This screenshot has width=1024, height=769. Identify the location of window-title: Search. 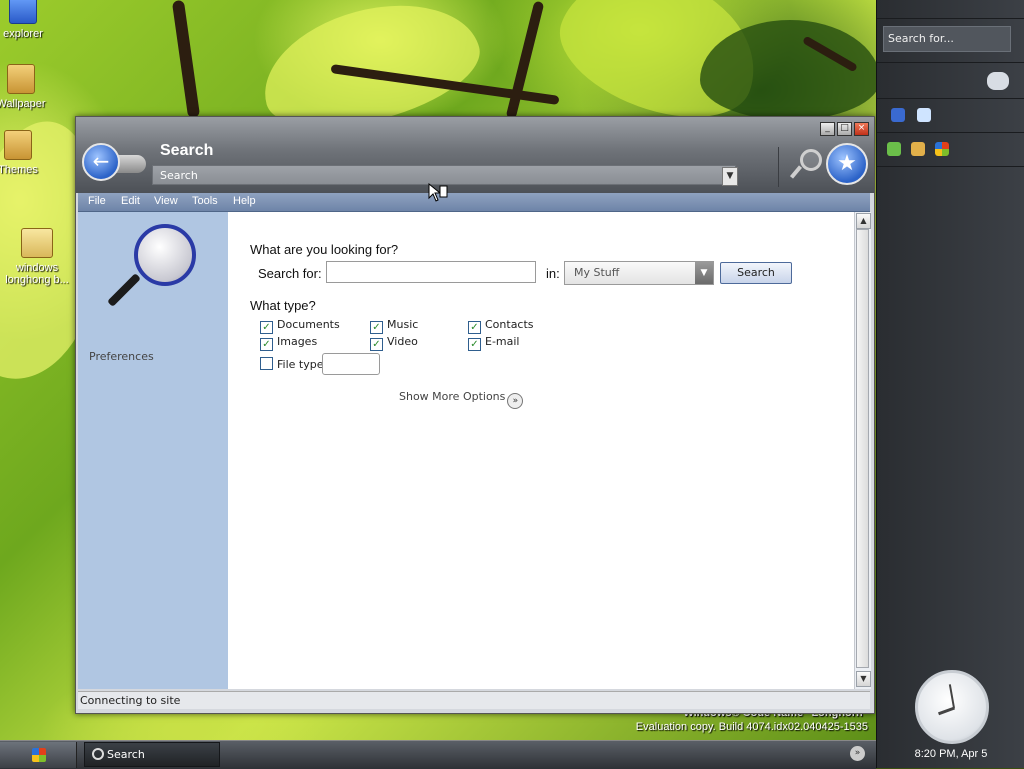
(187, 150).